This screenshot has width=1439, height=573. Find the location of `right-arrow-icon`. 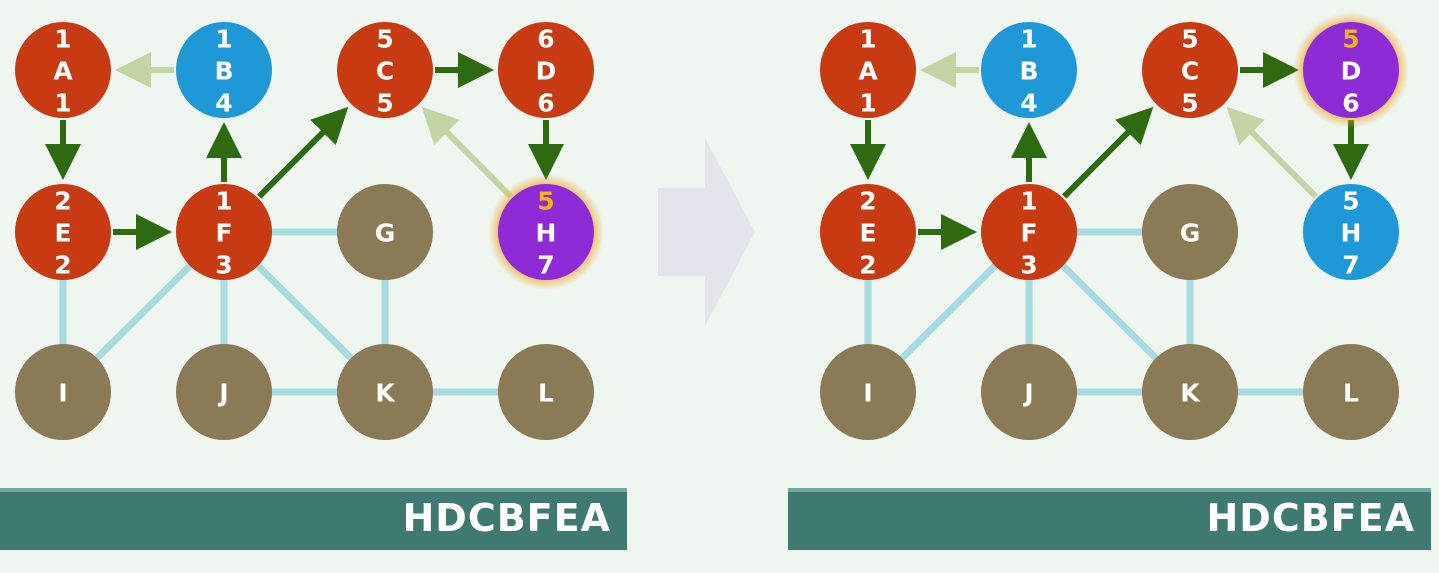

right-arrow-icon is located at coordinates (706, 232).